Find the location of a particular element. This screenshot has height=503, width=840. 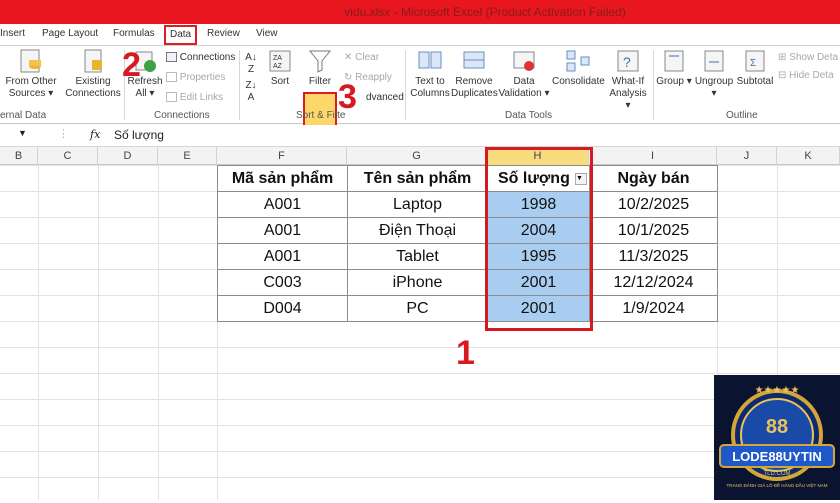

tab-review: Review is located at coordinates (223, 34).